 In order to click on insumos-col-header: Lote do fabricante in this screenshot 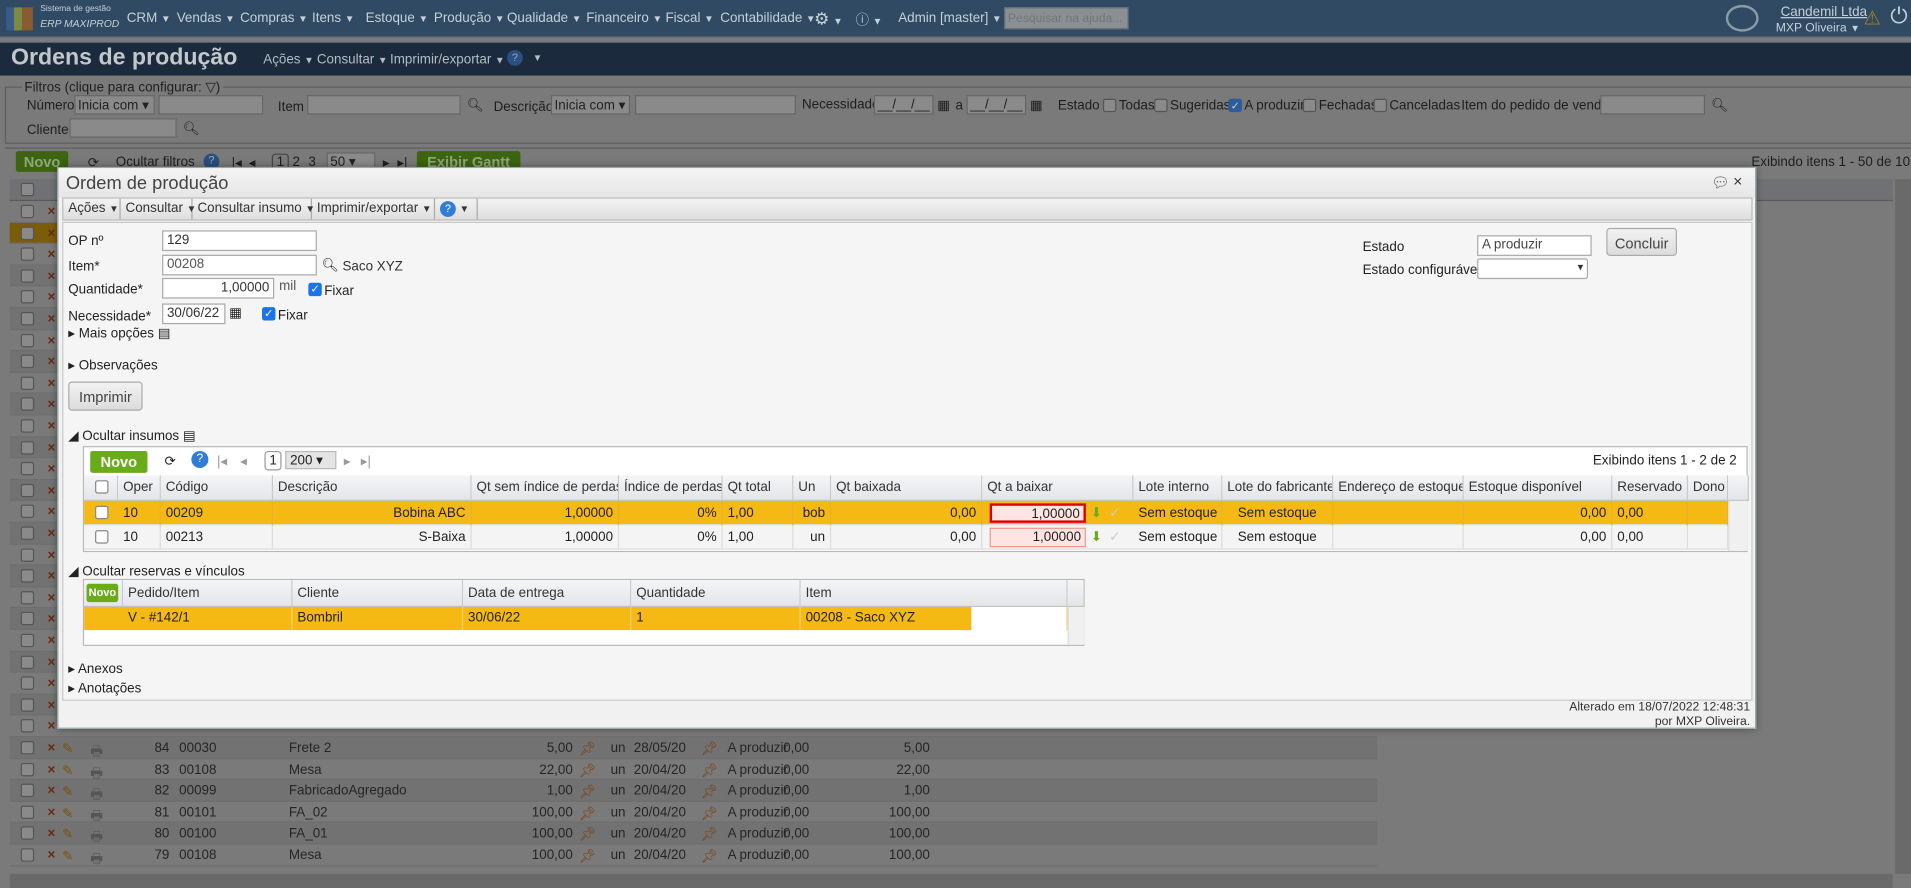, I will do `click(1278, 488)`.